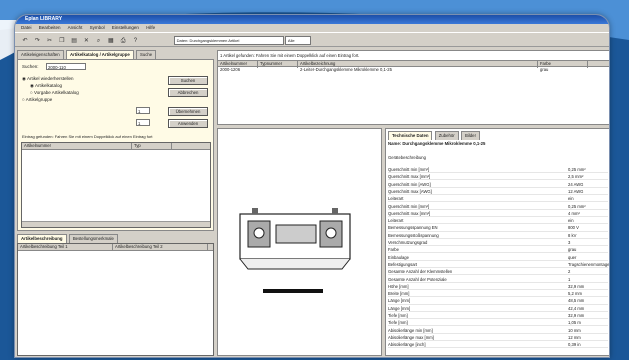 The image size is (629, 360). What do you see at coordinates (188, 80) in the screenshot?
I see `search-button: Suchen` at bounding box center [188, 80].